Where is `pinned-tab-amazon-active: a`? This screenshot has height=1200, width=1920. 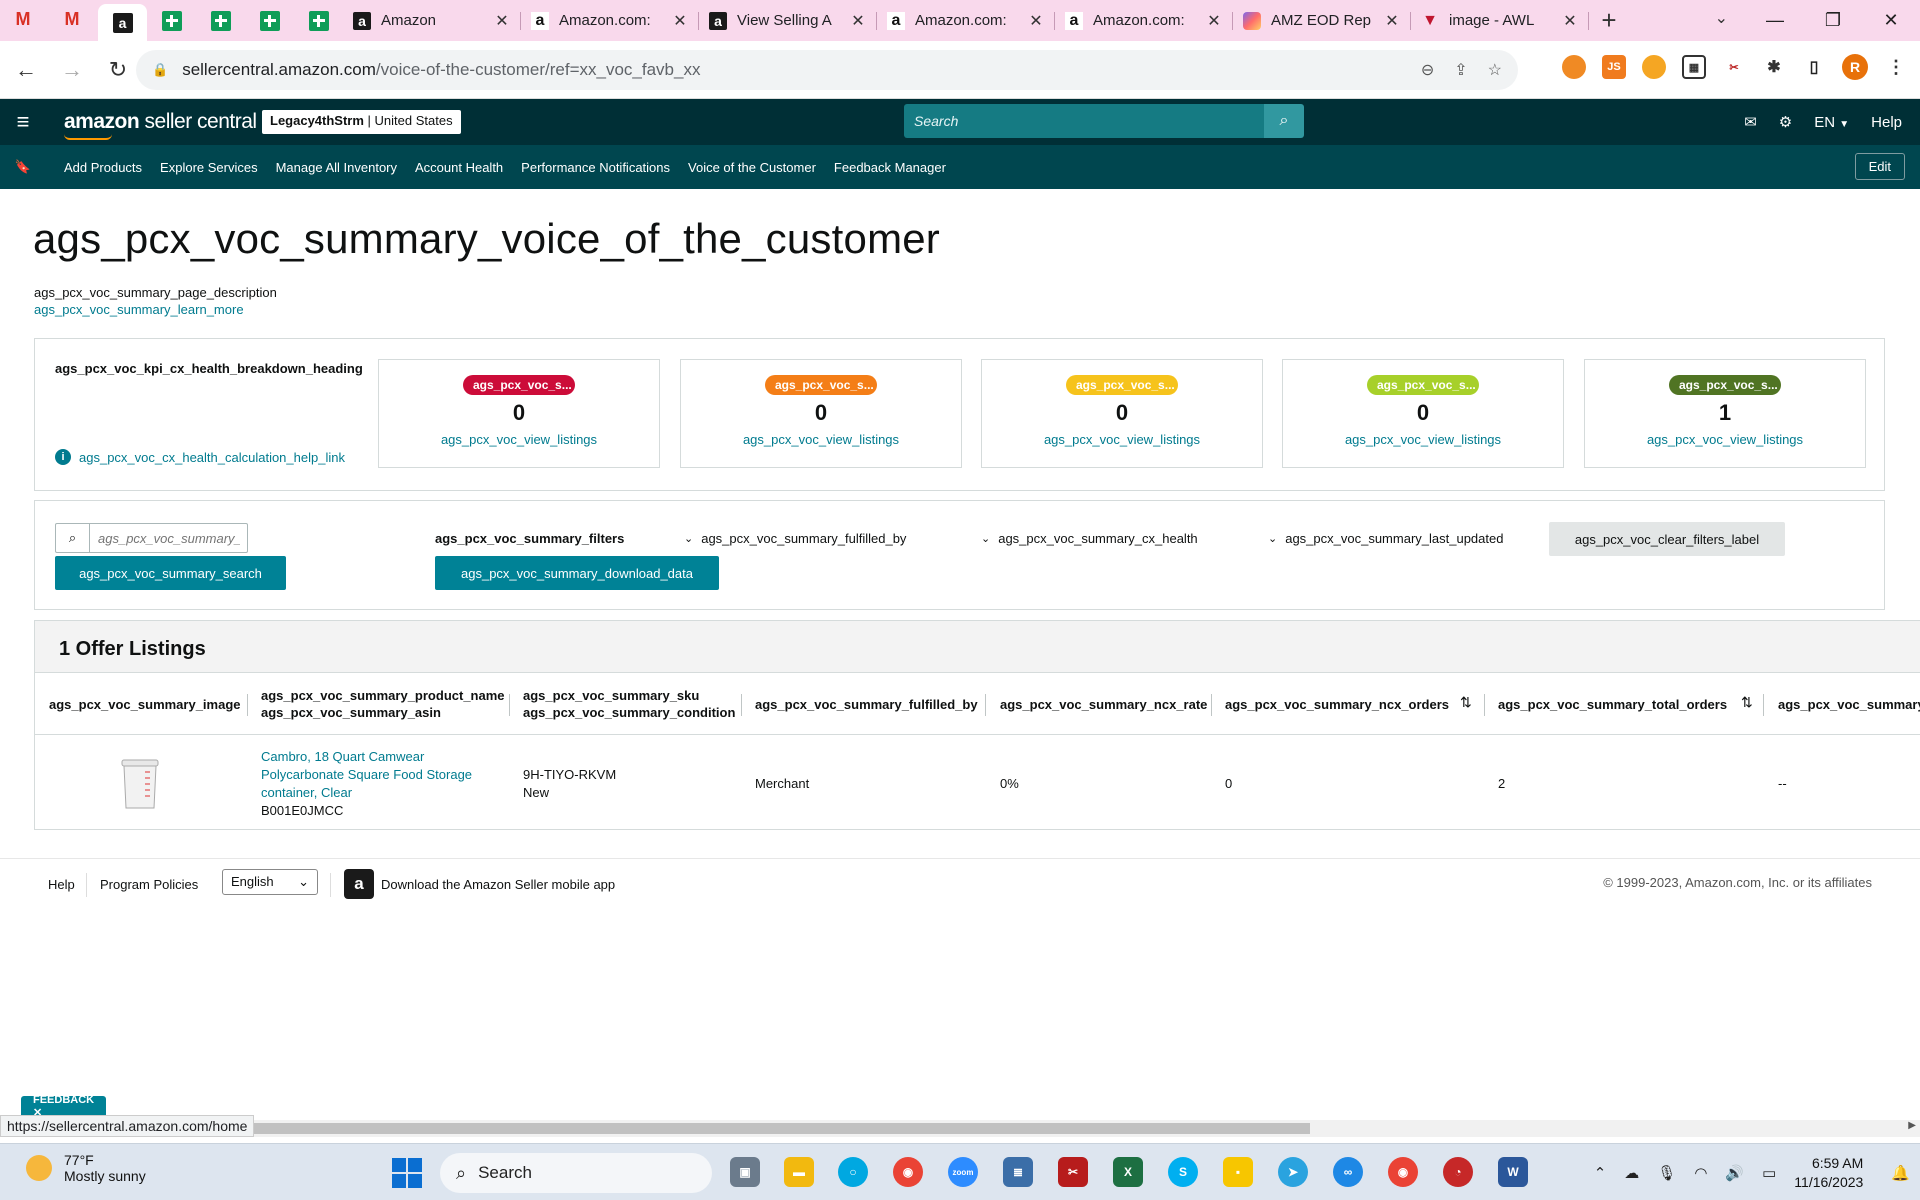 pinned-tab-amazon-active: a is located at coordinates (122, 22).